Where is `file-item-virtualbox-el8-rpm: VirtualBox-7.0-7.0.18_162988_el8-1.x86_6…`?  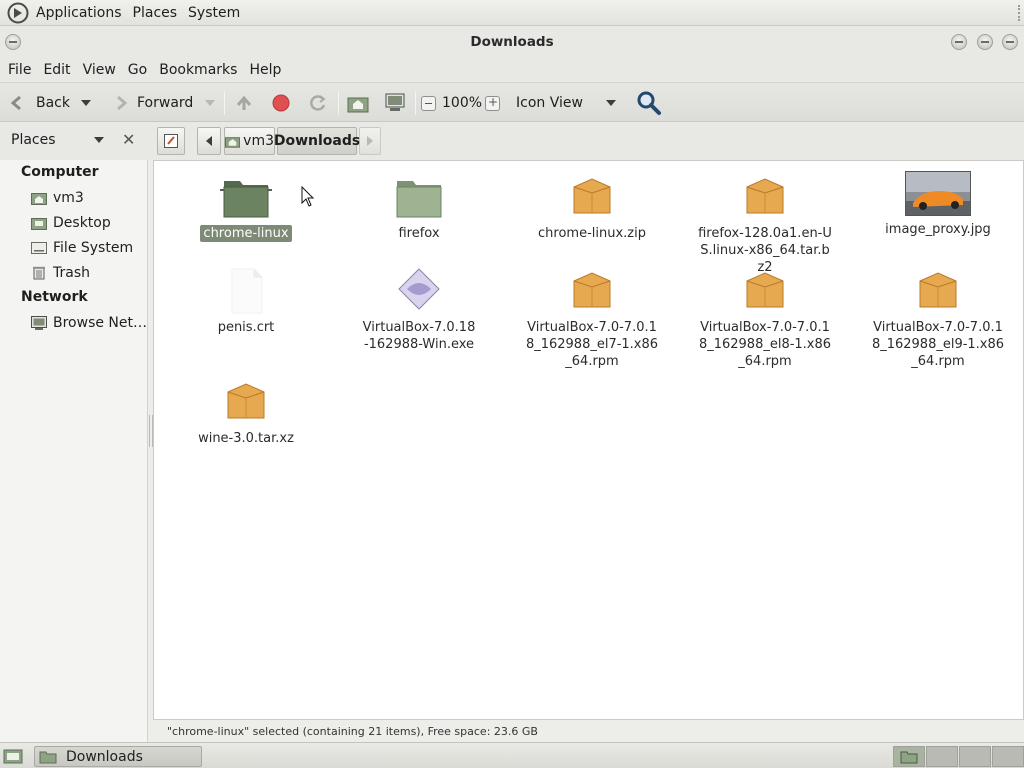
file-item-virtualbox-el8-rpm: VirtualBox-7.0-7.0.18_162988_el8-1.x86_6… is located at coordinates (765, 317).